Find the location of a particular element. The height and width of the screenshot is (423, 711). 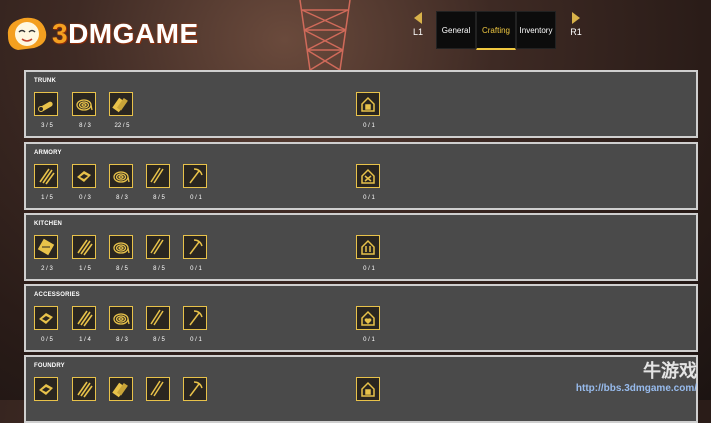

material-count: 2 / 3 is located at coordinates (47, 269).